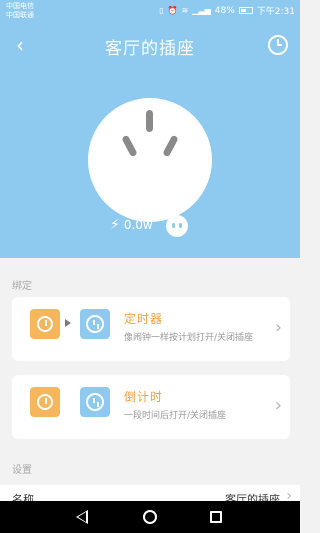 Image resolution: width=320 pixels, height=533 pixels. I want to click on countdown-icon, so click(45, 402).